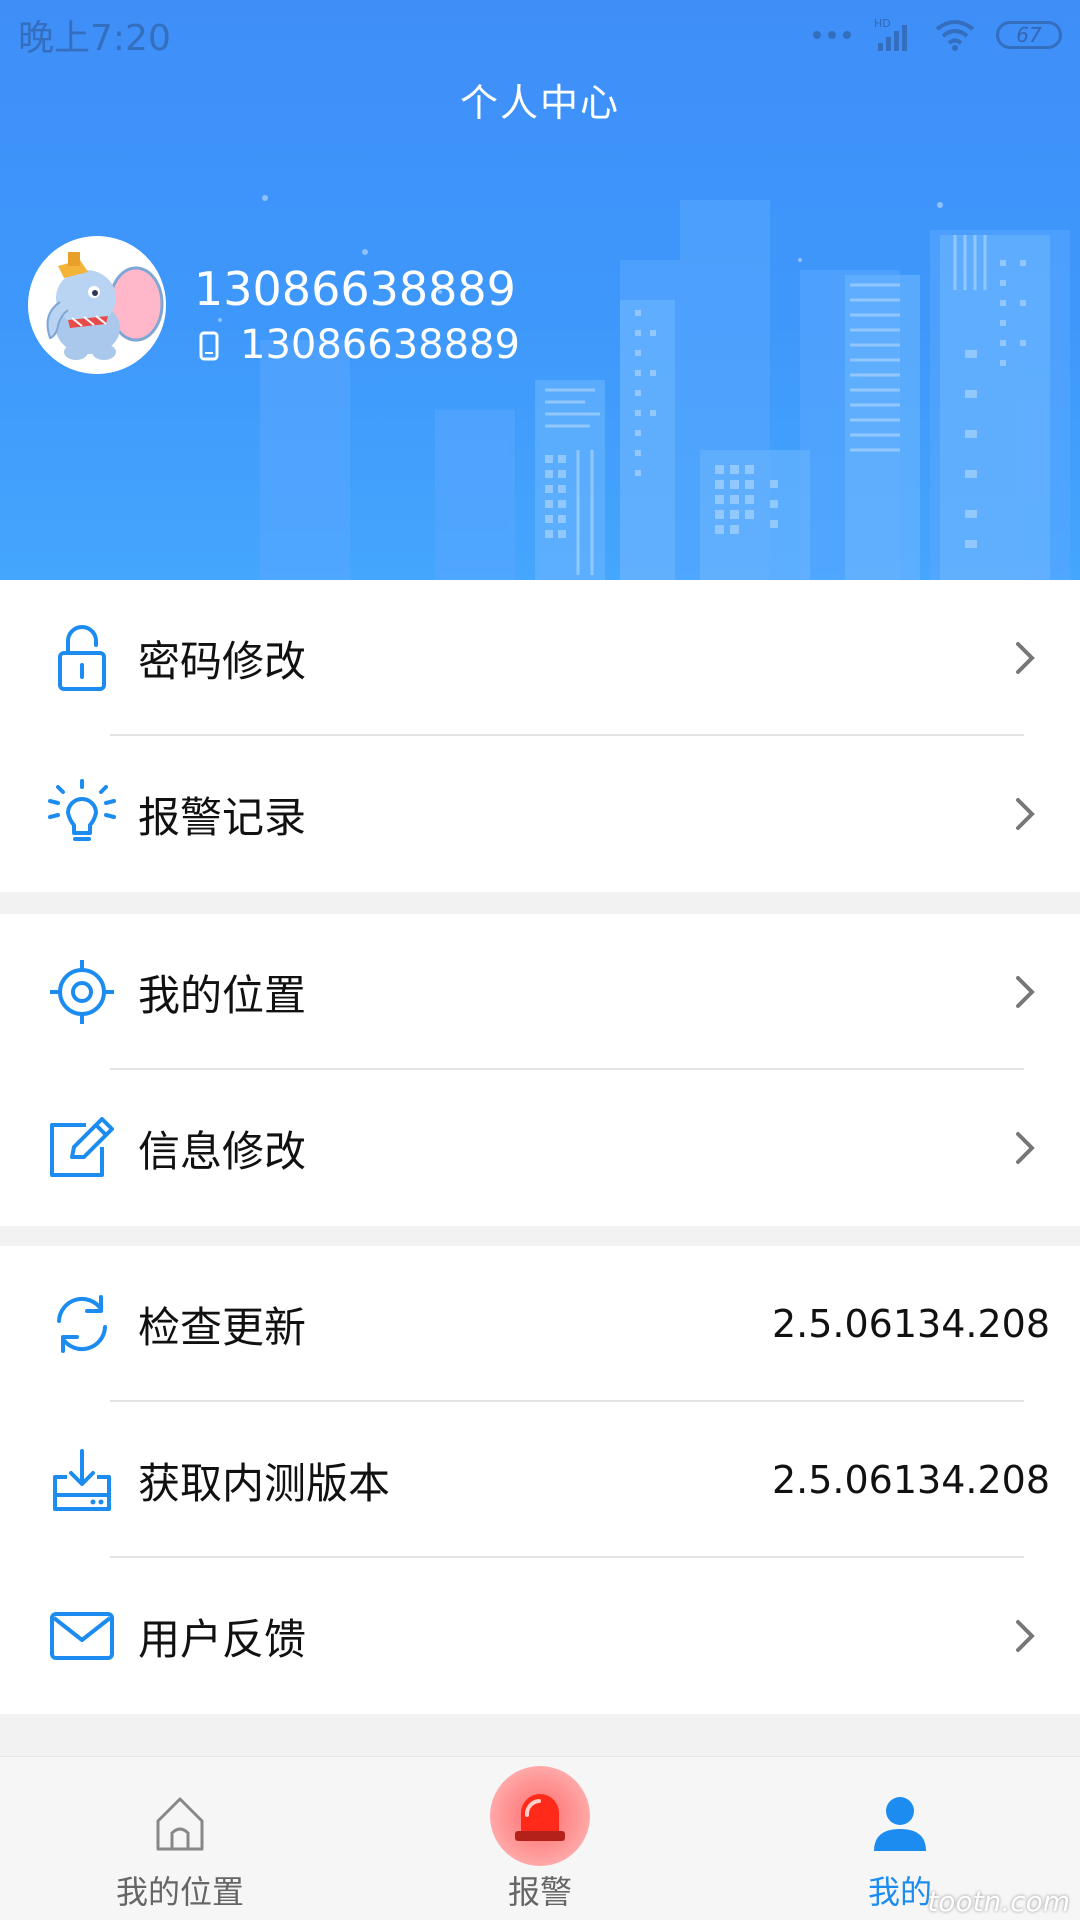 The width and height of the screenshot is (1080, 1920). I want to click on nav-label: 报警, so click(539, 1892).